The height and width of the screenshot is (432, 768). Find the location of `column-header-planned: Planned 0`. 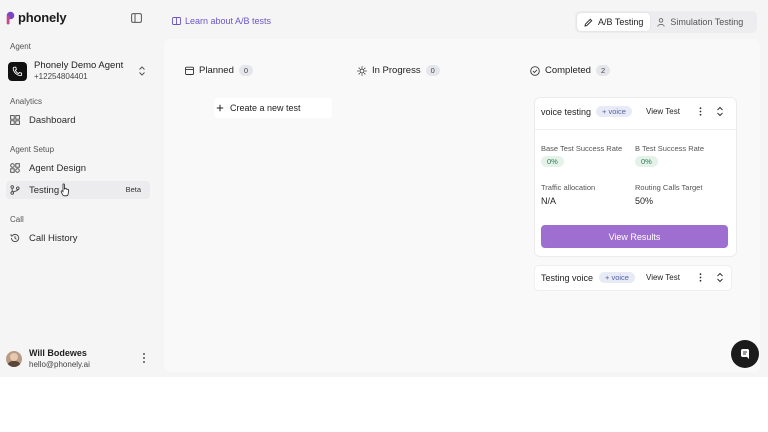

column-header-planned: Planned 0 is located at coordinates (219, 70).